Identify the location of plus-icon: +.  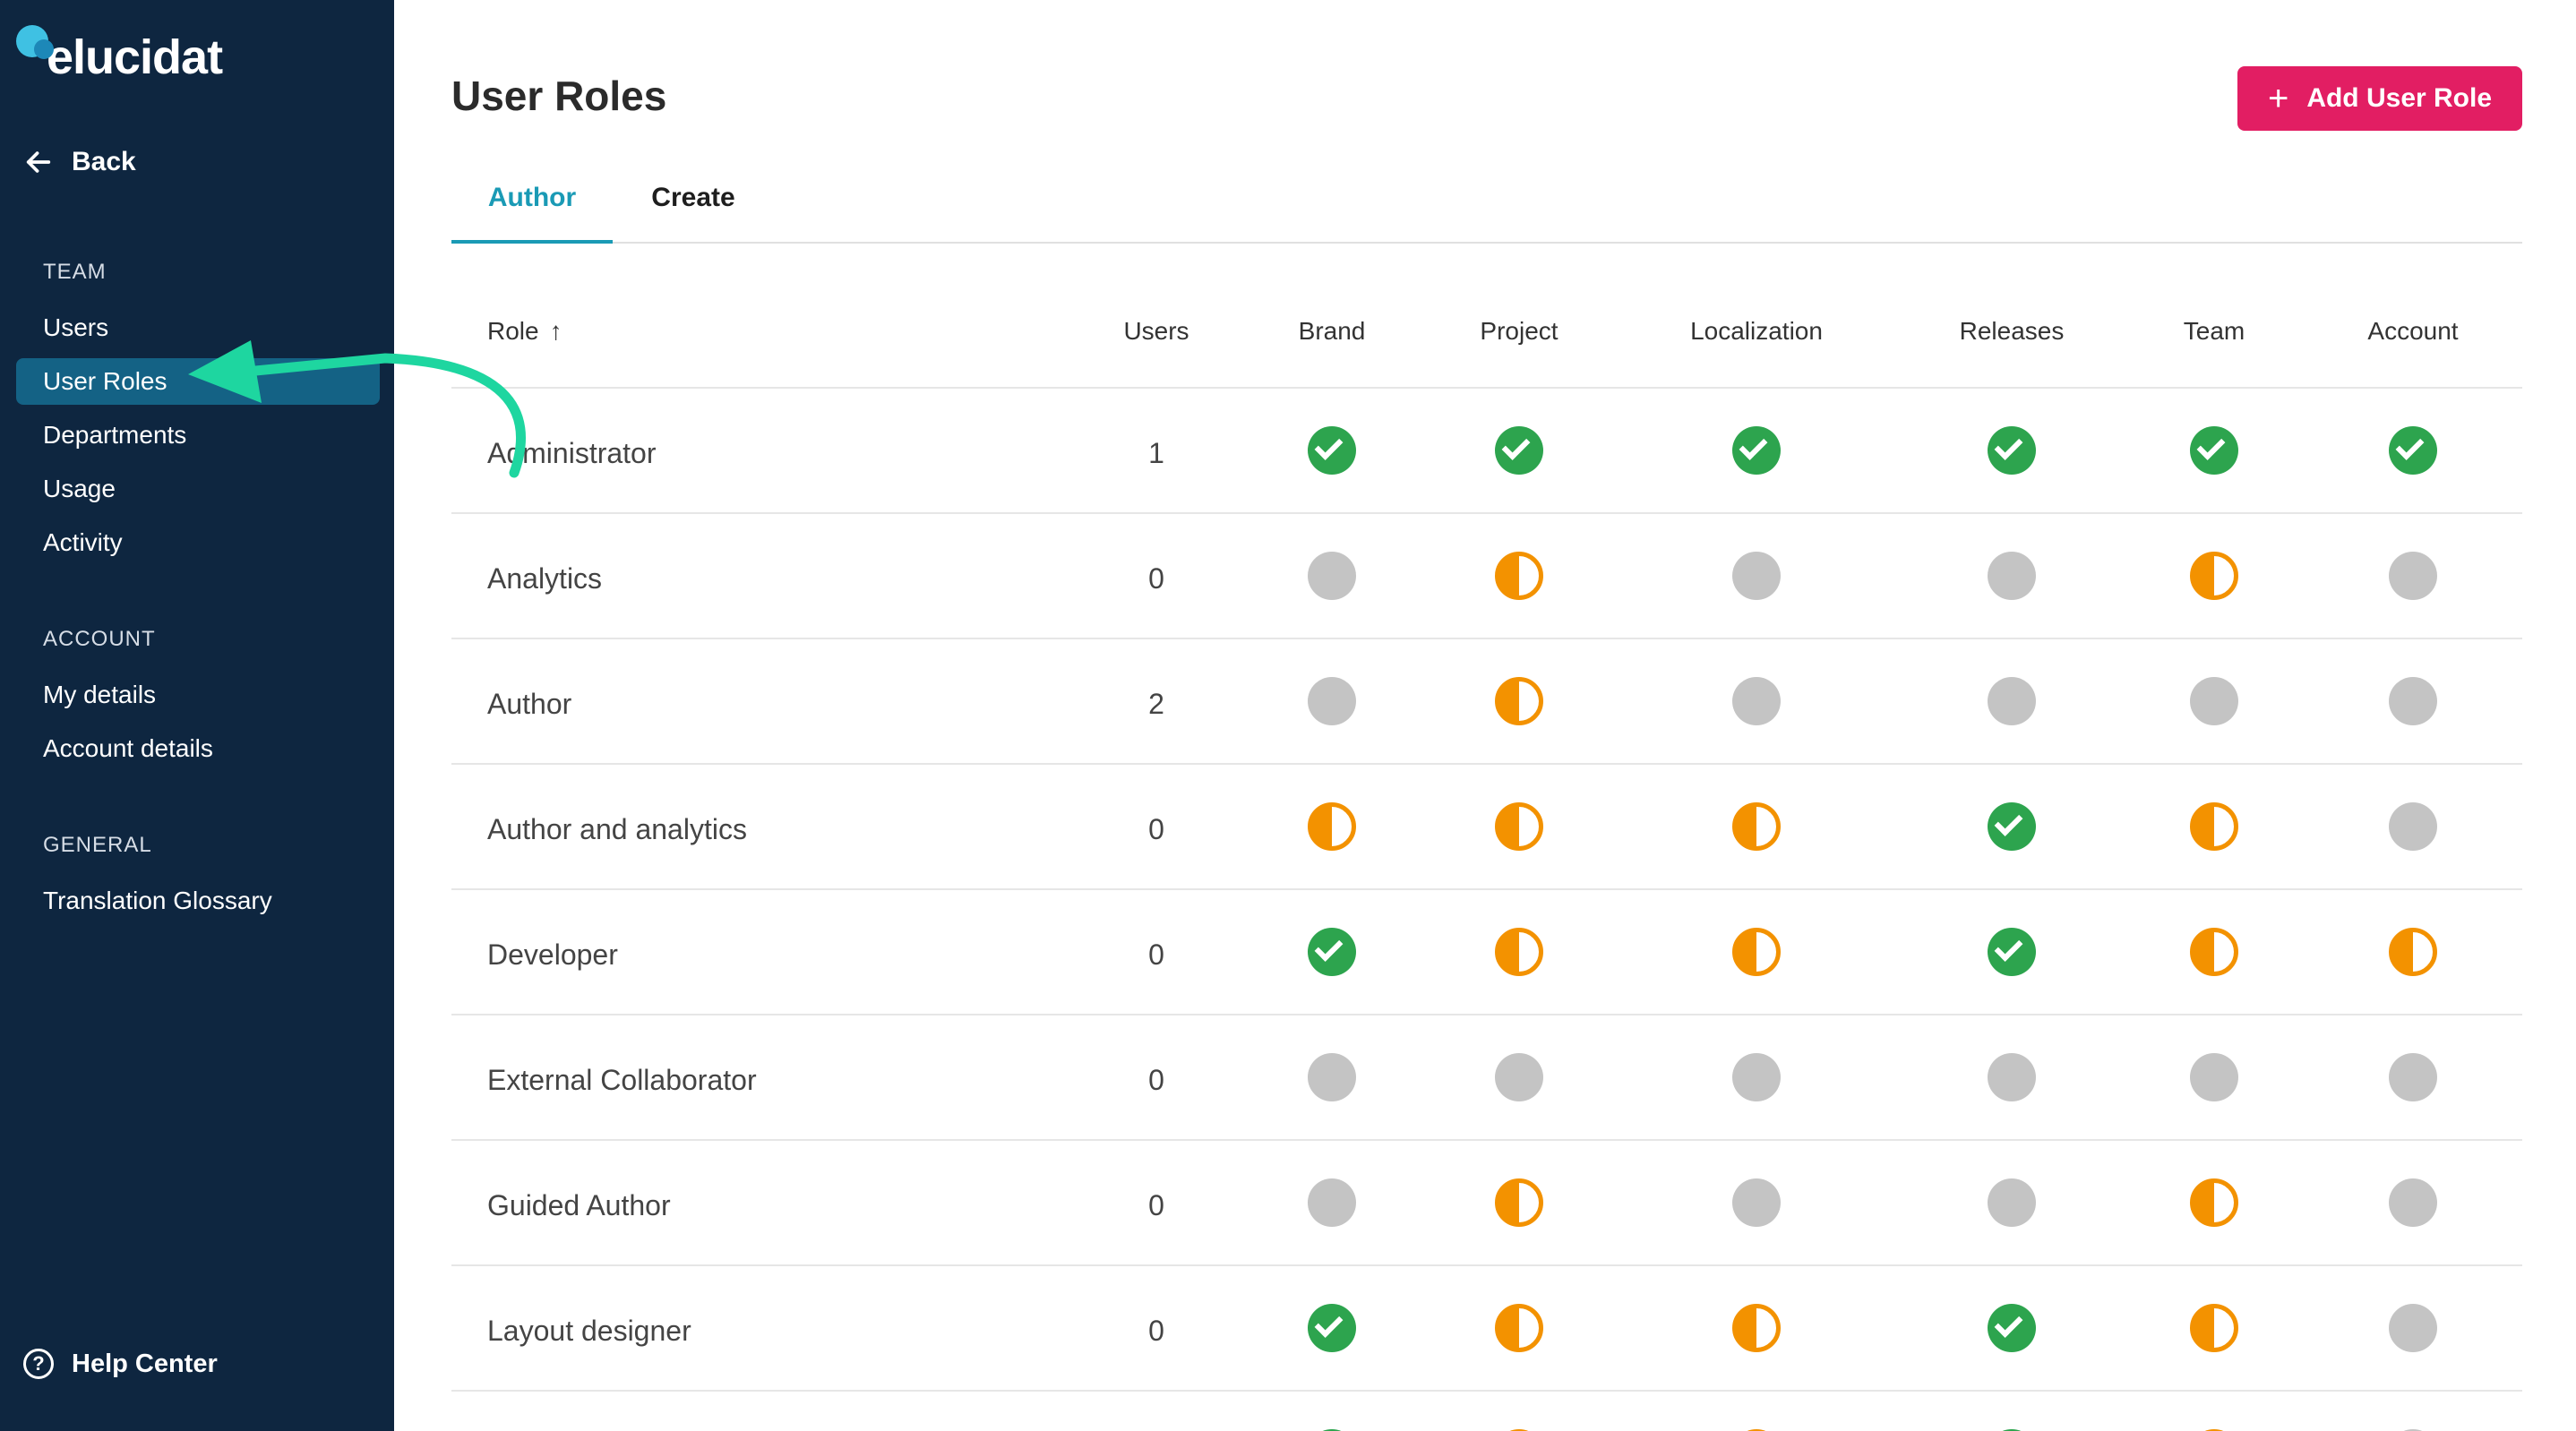
(2278, 98).